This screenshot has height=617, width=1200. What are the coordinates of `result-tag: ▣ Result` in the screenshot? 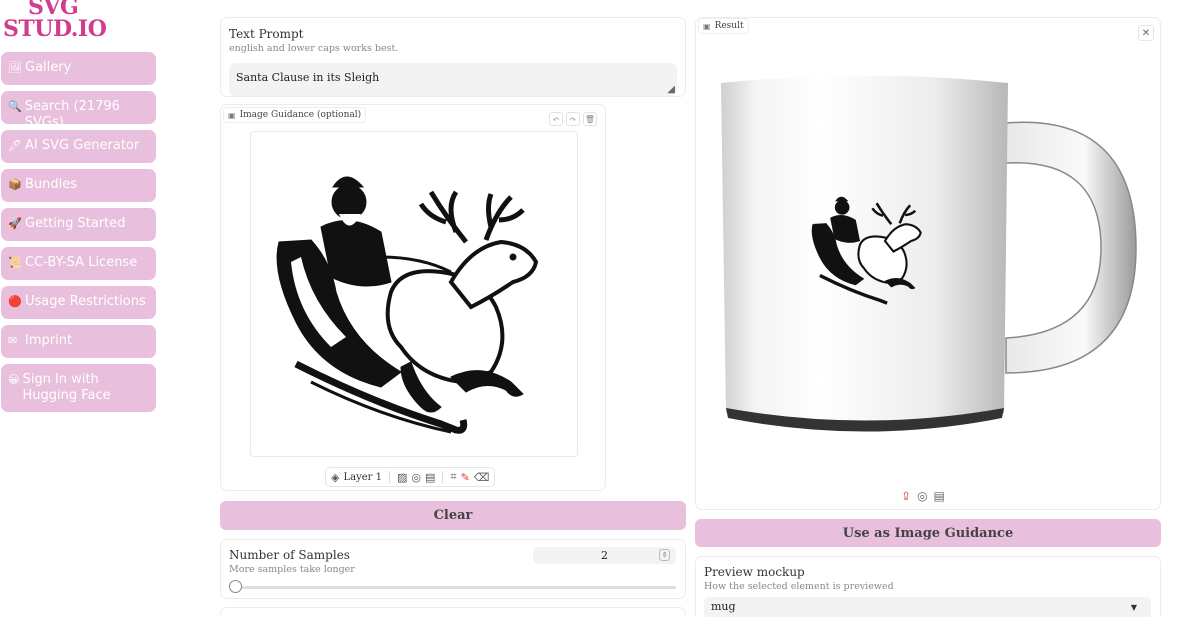 It's located at (723, 26).